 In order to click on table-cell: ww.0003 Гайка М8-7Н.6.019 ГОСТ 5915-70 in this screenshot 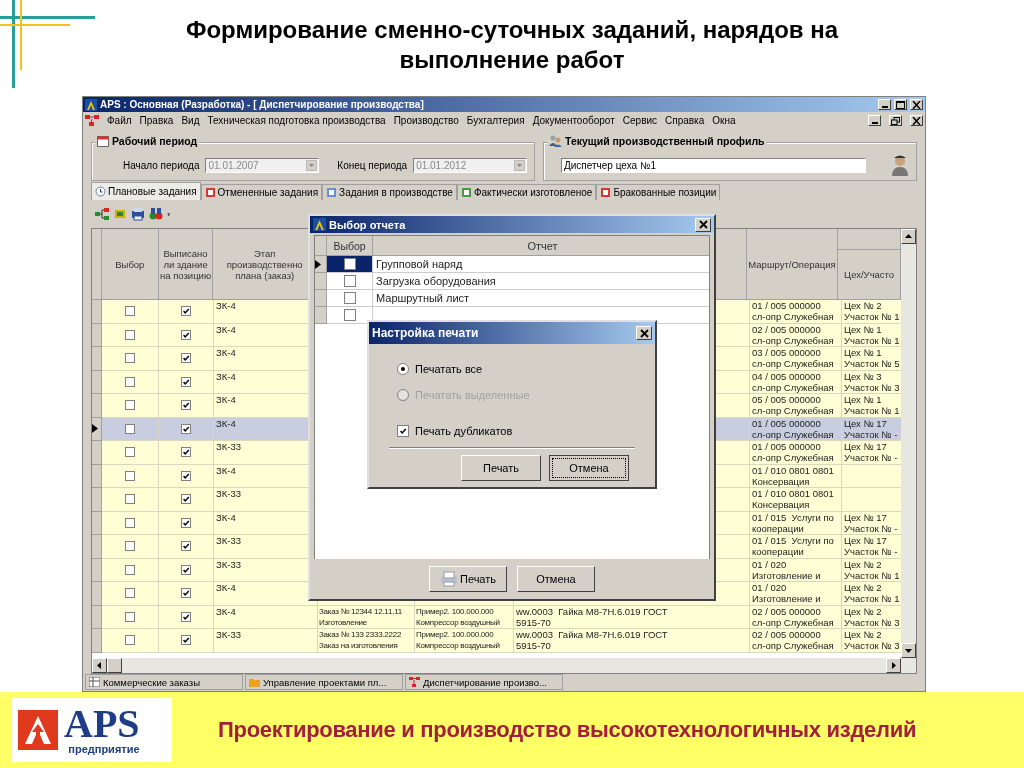, I will do `click(632, 641)`.